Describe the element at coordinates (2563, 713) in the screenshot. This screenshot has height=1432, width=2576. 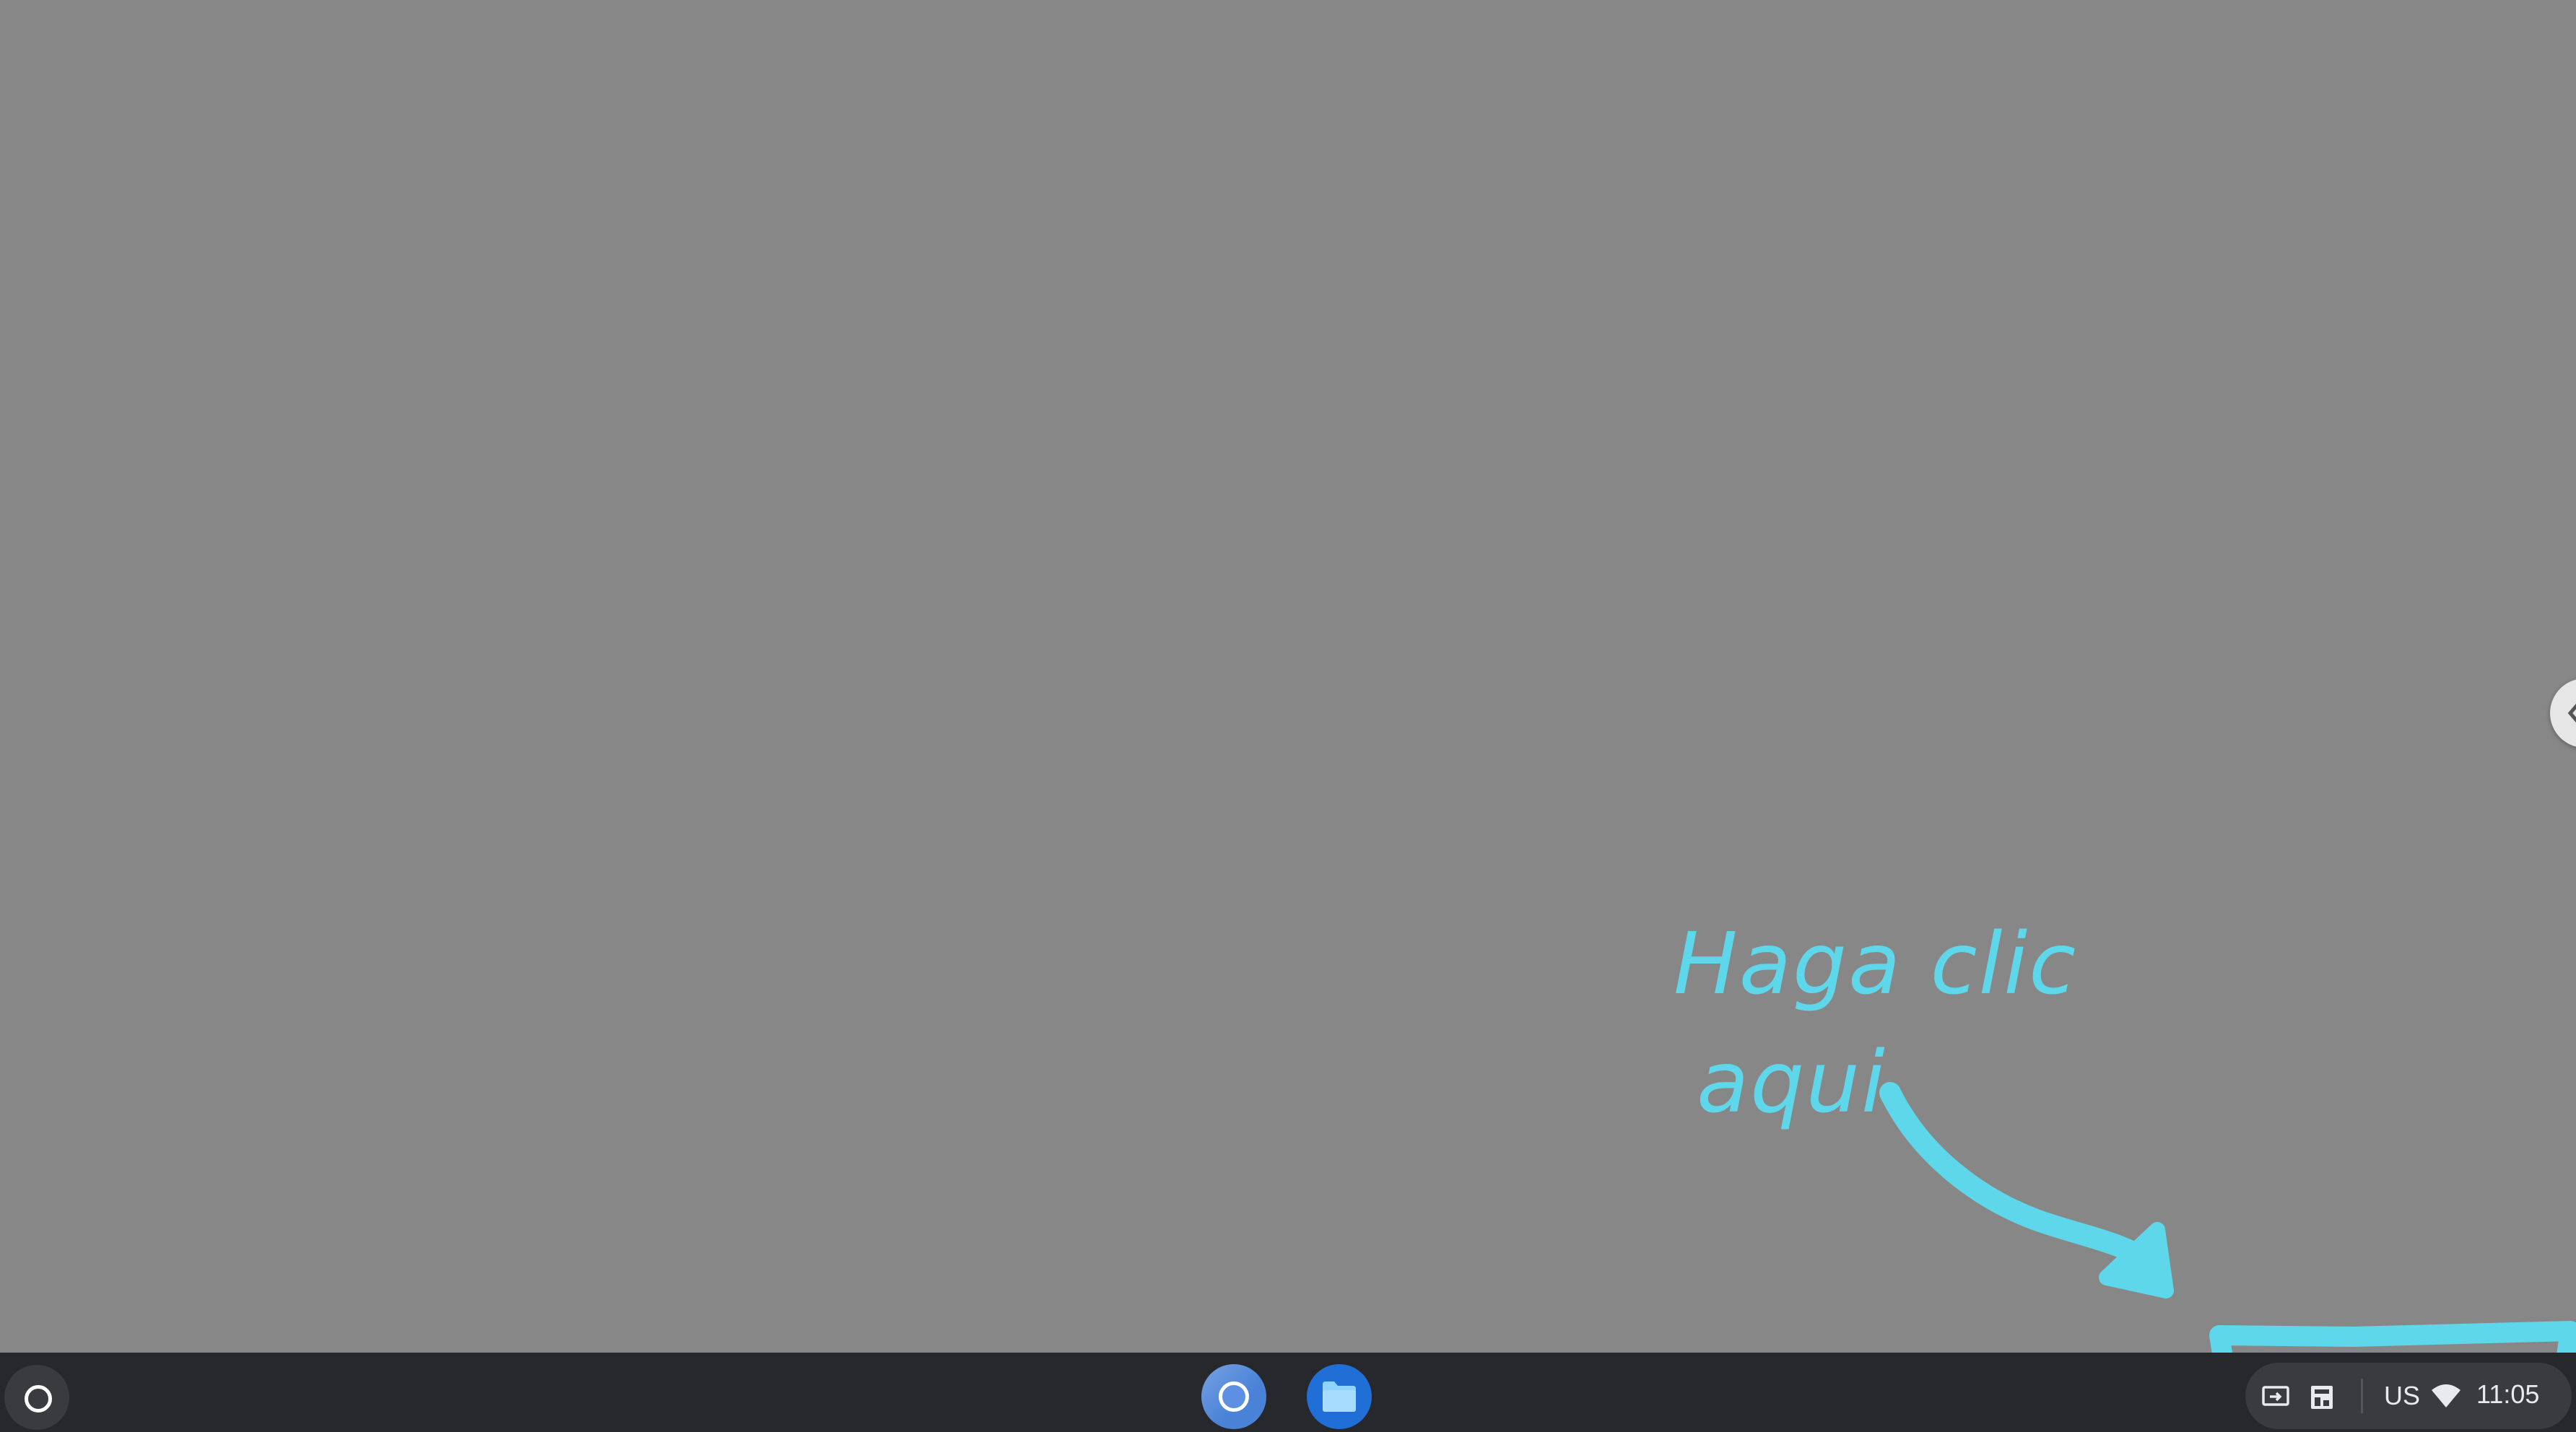
I see `side-panel-handle` at that location.